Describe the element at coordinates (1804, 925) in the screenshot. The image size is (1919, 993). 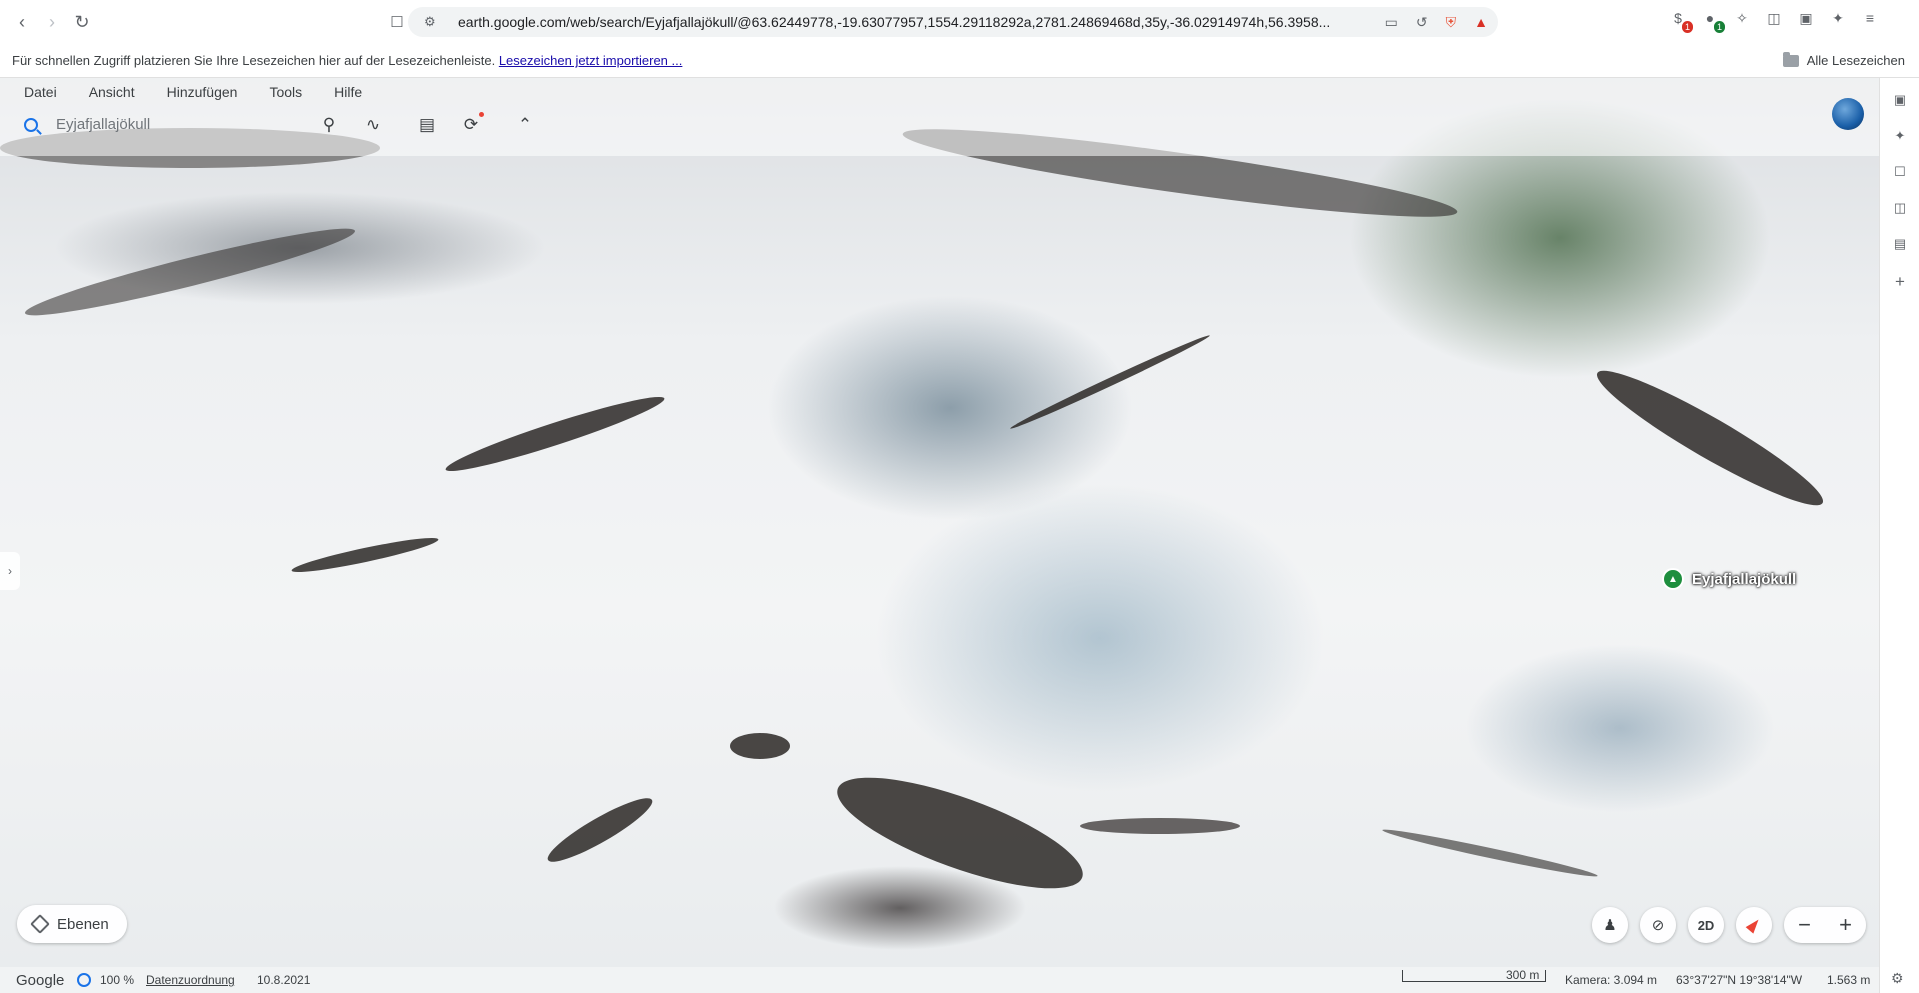
I see `zoom-out-button: −` at that location.